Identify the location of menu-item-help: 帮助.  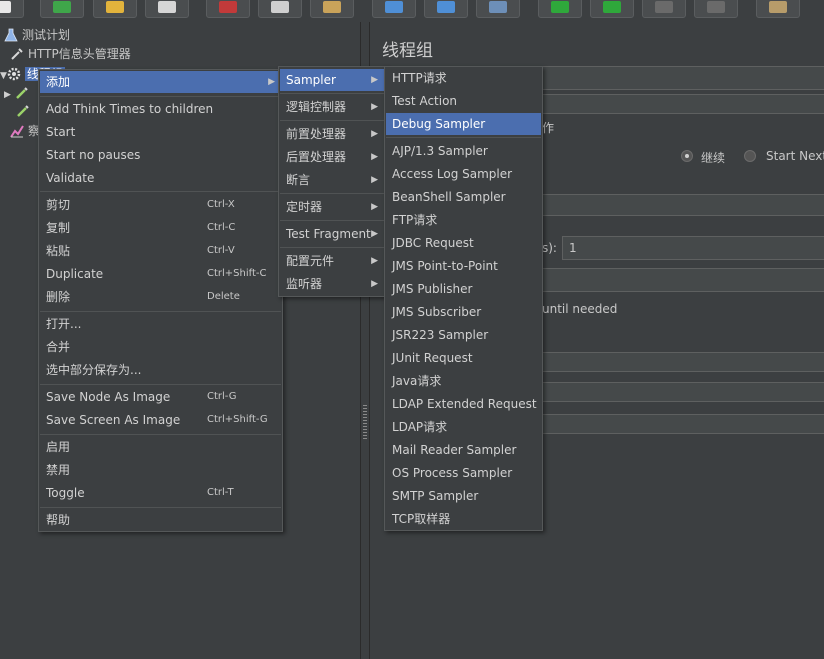
(160, 520).